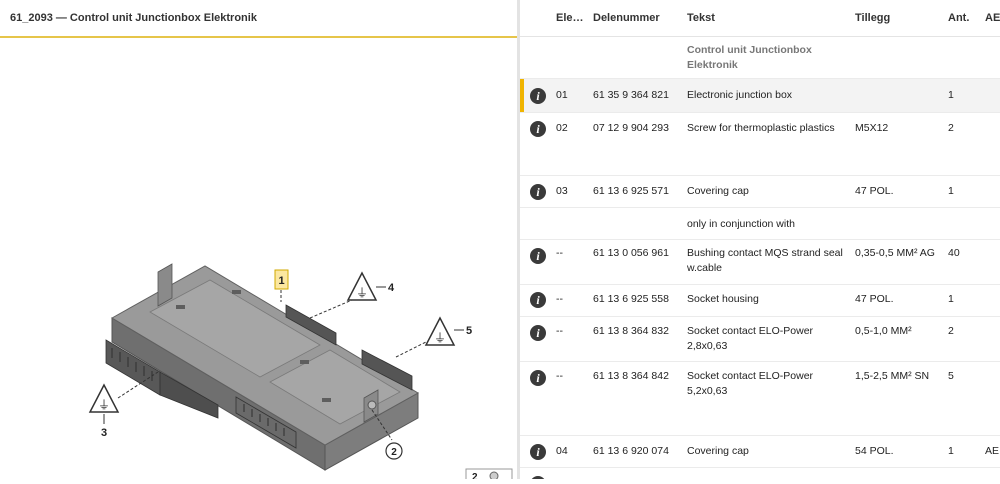 This screenshot has width=1000, height=484. What do you see at coordinates (475, 475) in the screenshot?
I see `svg-text: 2` at bounding box center [475, 475].